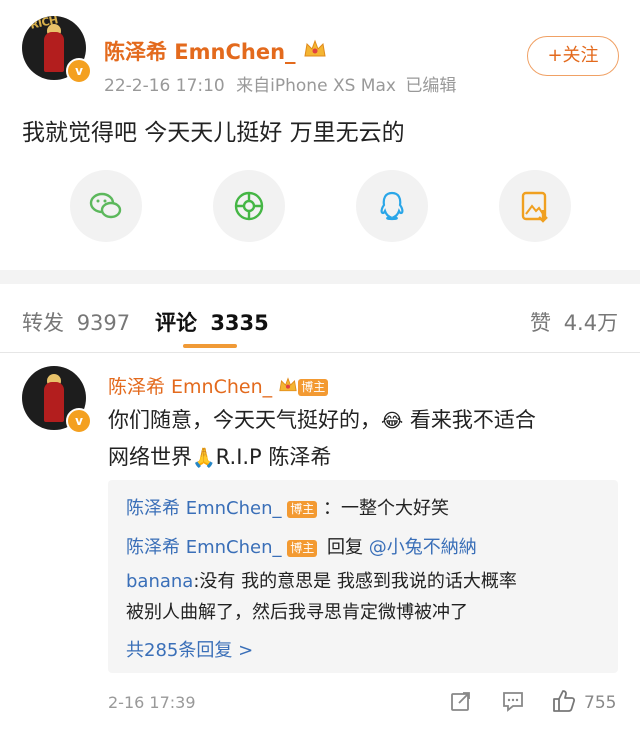 This screenshot has width=640, height=734. What do you see at coordinates (591, 323) in the screenshot?
I see `tab-like-count: 4.4万` at bounding box center [591, 323].